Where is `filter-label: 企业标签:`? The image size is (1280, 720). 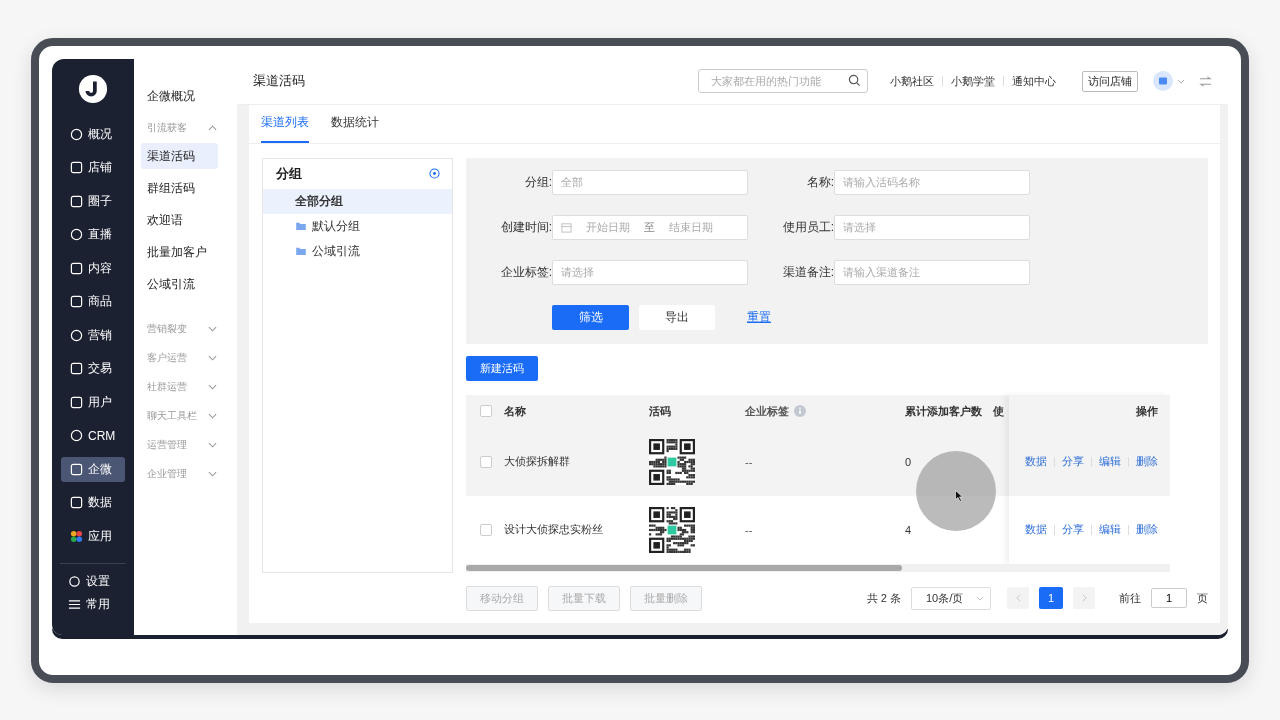
filter-label: 企业标签: is located at coordinates (525, 272).